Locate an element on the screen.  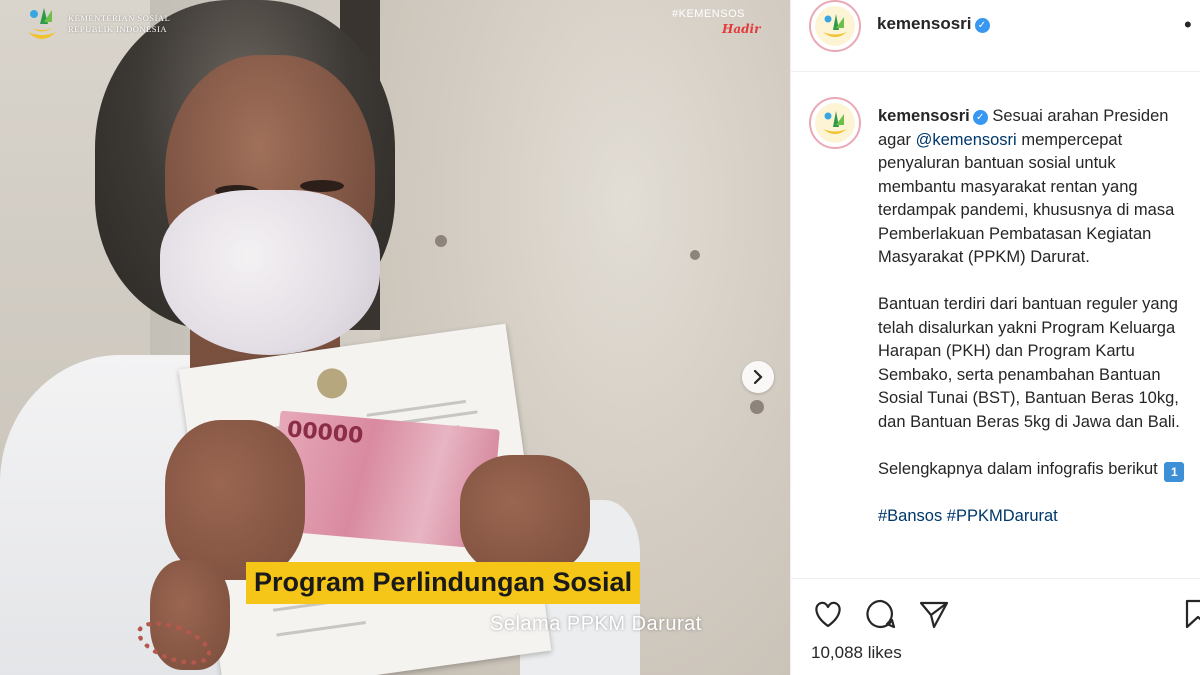
header-username-text: kemensosri is located at coordinates (924, 23).